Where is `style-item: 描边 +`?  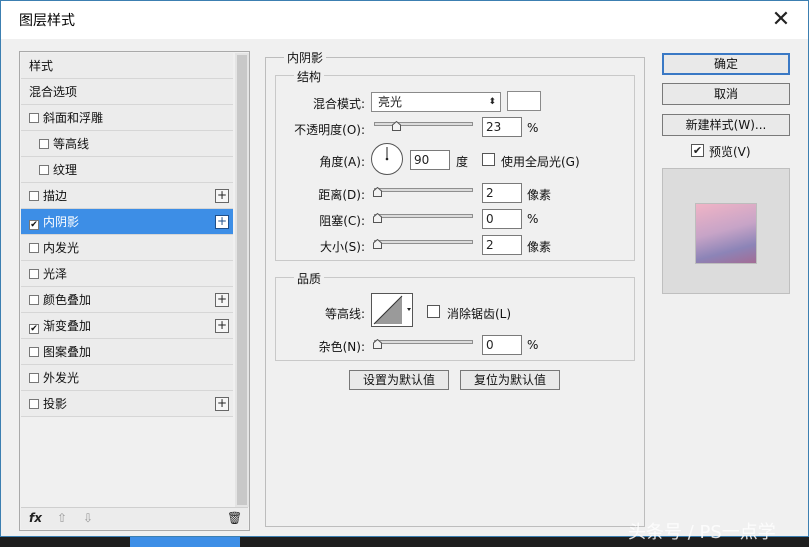 style-item: 描边 + is located at coordinates (127, 196).